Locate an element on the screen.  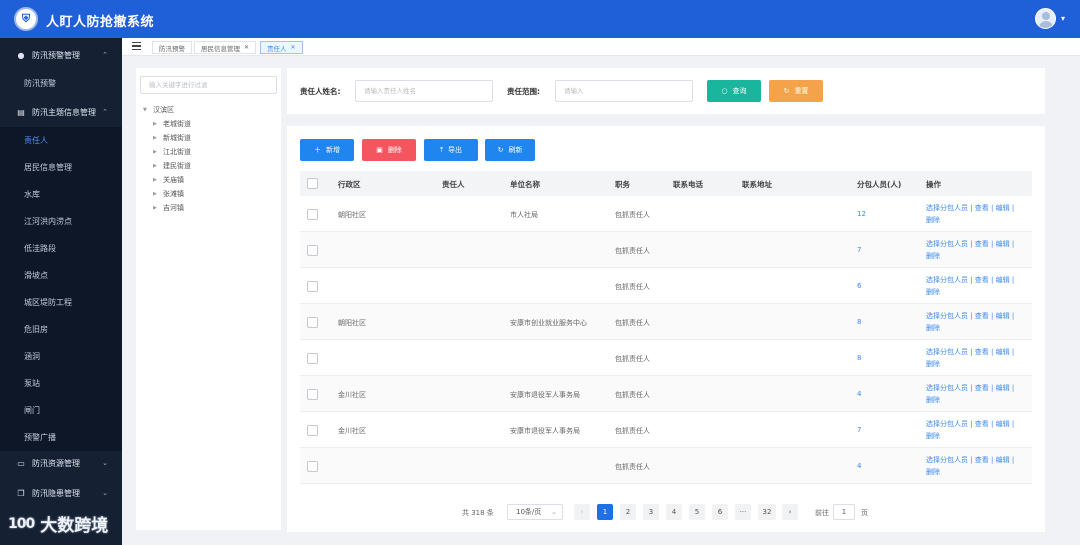
table-row: 包抓责任人 8 选择分包人员 | 查看 | 编辑 | 删除 is located at coordinates (666, 358).